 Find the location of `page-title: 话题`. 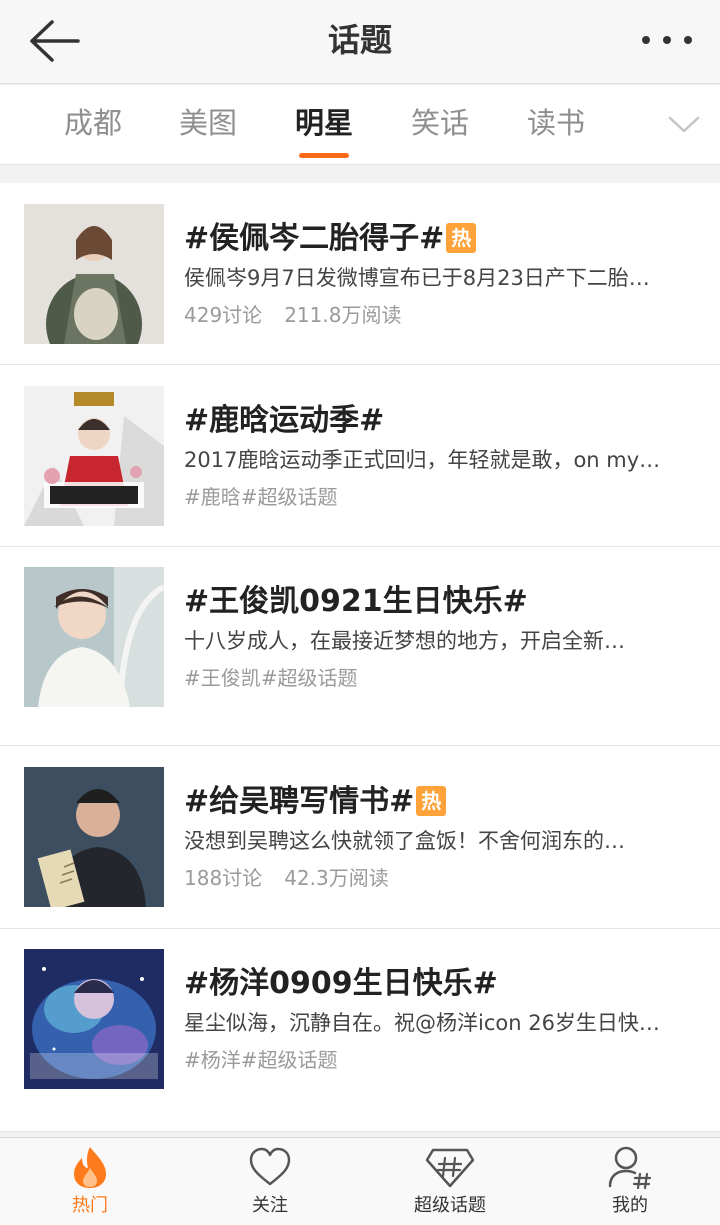

page-title: 话题 is located at coordinates (359, 40).